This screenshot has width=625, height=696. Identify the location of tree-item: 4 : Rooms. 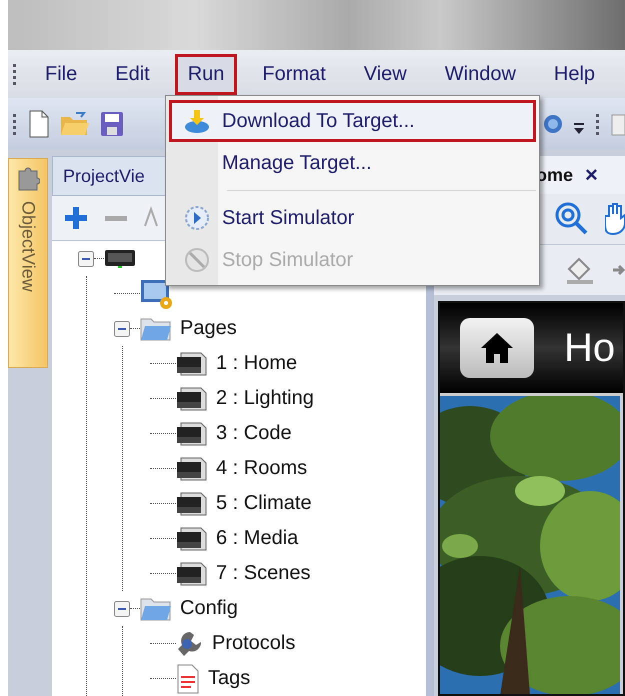
(262, 468).